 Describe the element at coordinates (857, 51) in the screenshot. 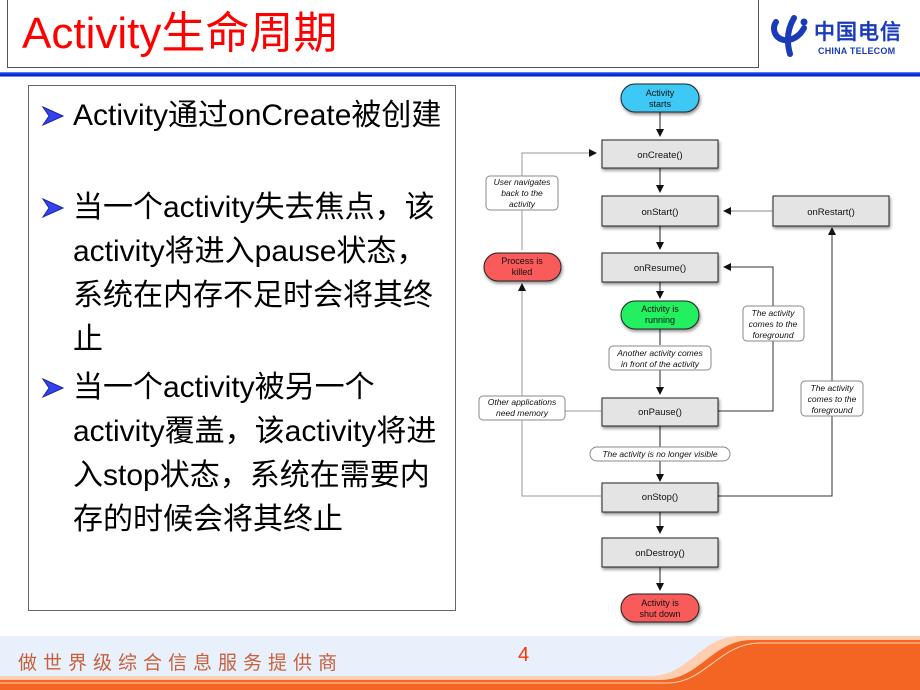

I see `logo-name-en: CHINA TELECOM` at that location.